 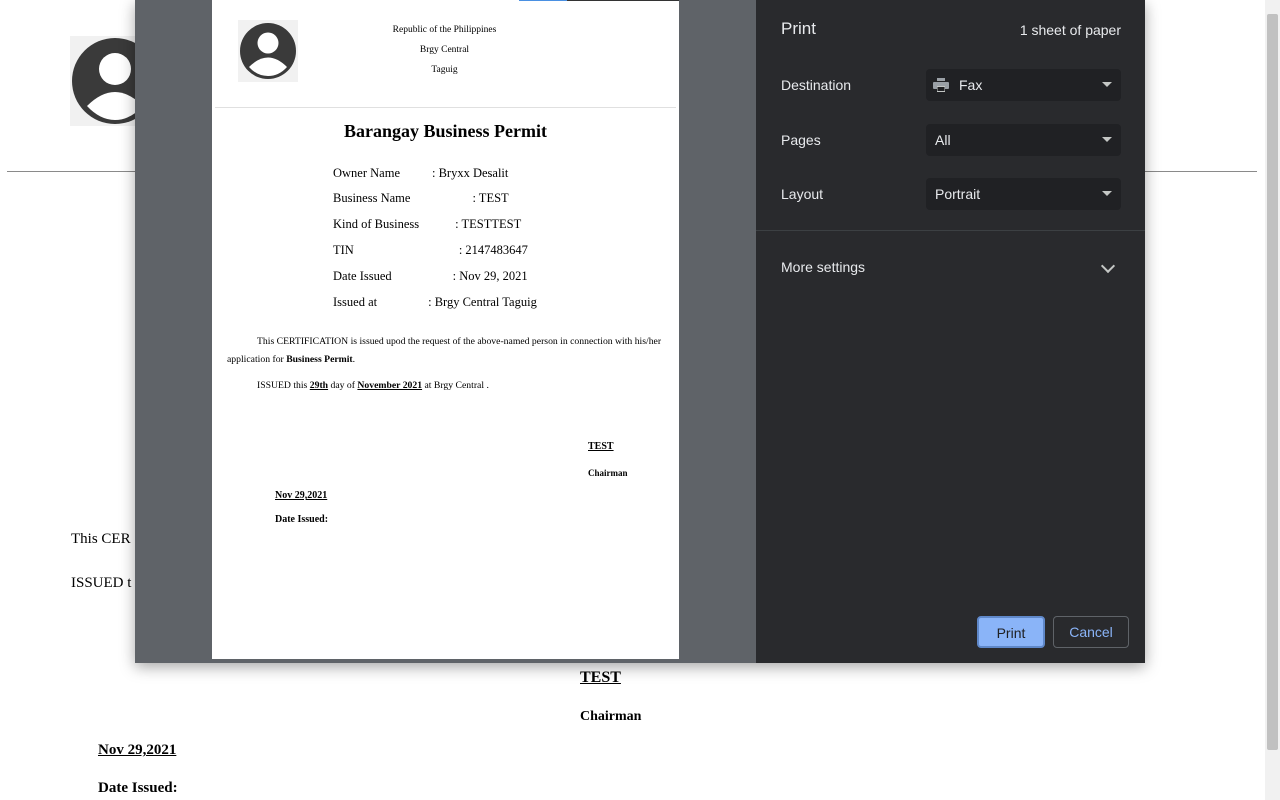 What do you see at coordinates (268, 51) in the screenshot?
I see `preview-avatar-image` at bounding box center [268, 51].